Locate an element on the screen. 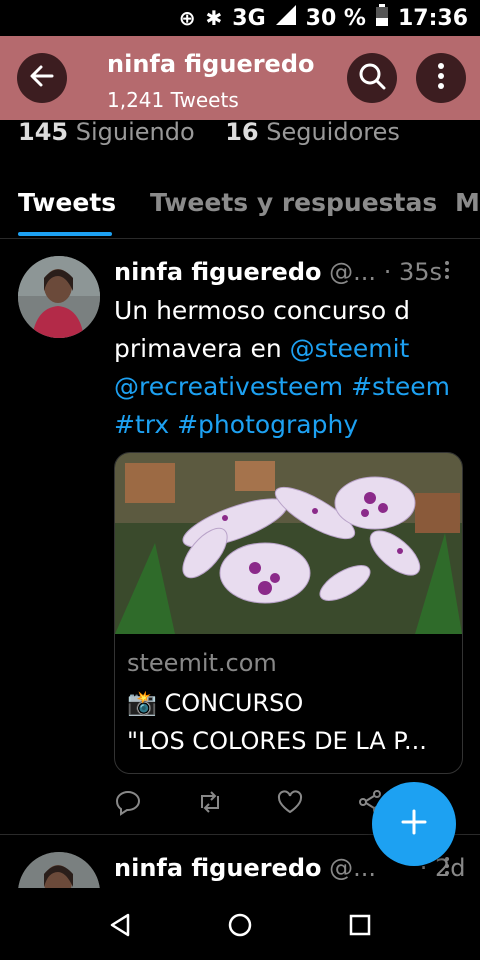 The image size is (480, 960). tab-media: M is located at coordinates (467, 202).